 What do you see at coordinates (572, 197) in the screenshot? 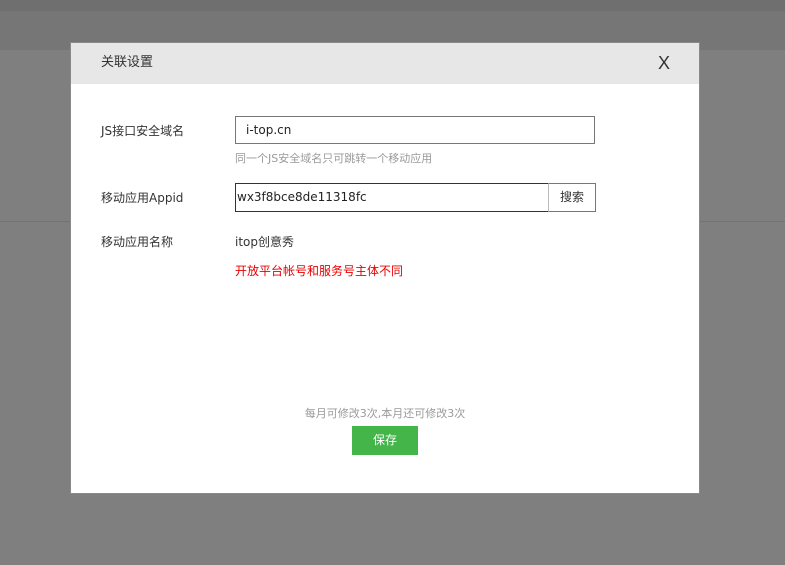
I see `search-button: 搜索` at bounding box center [572, 197].